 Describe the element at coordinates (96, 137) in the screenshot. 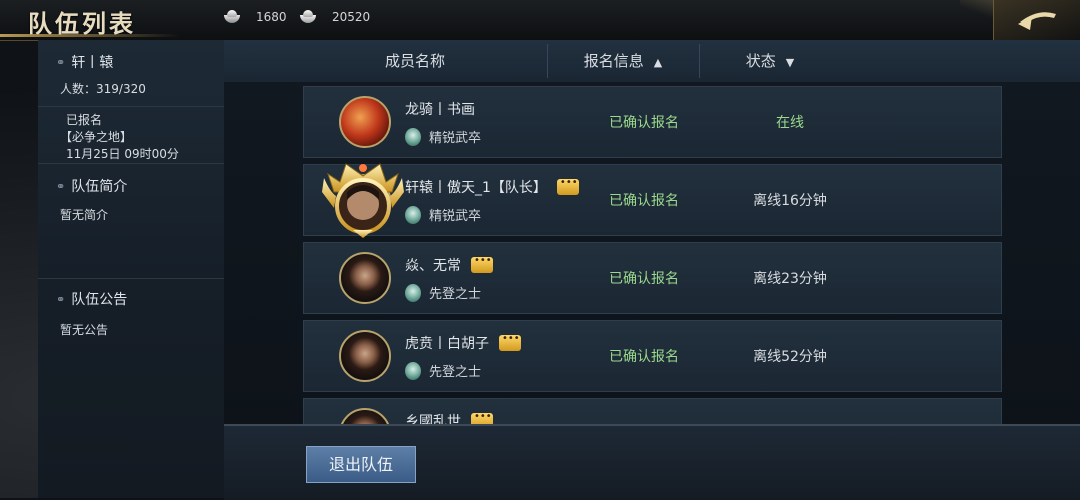

I see `signup-event: 【必争之地】` at that location.